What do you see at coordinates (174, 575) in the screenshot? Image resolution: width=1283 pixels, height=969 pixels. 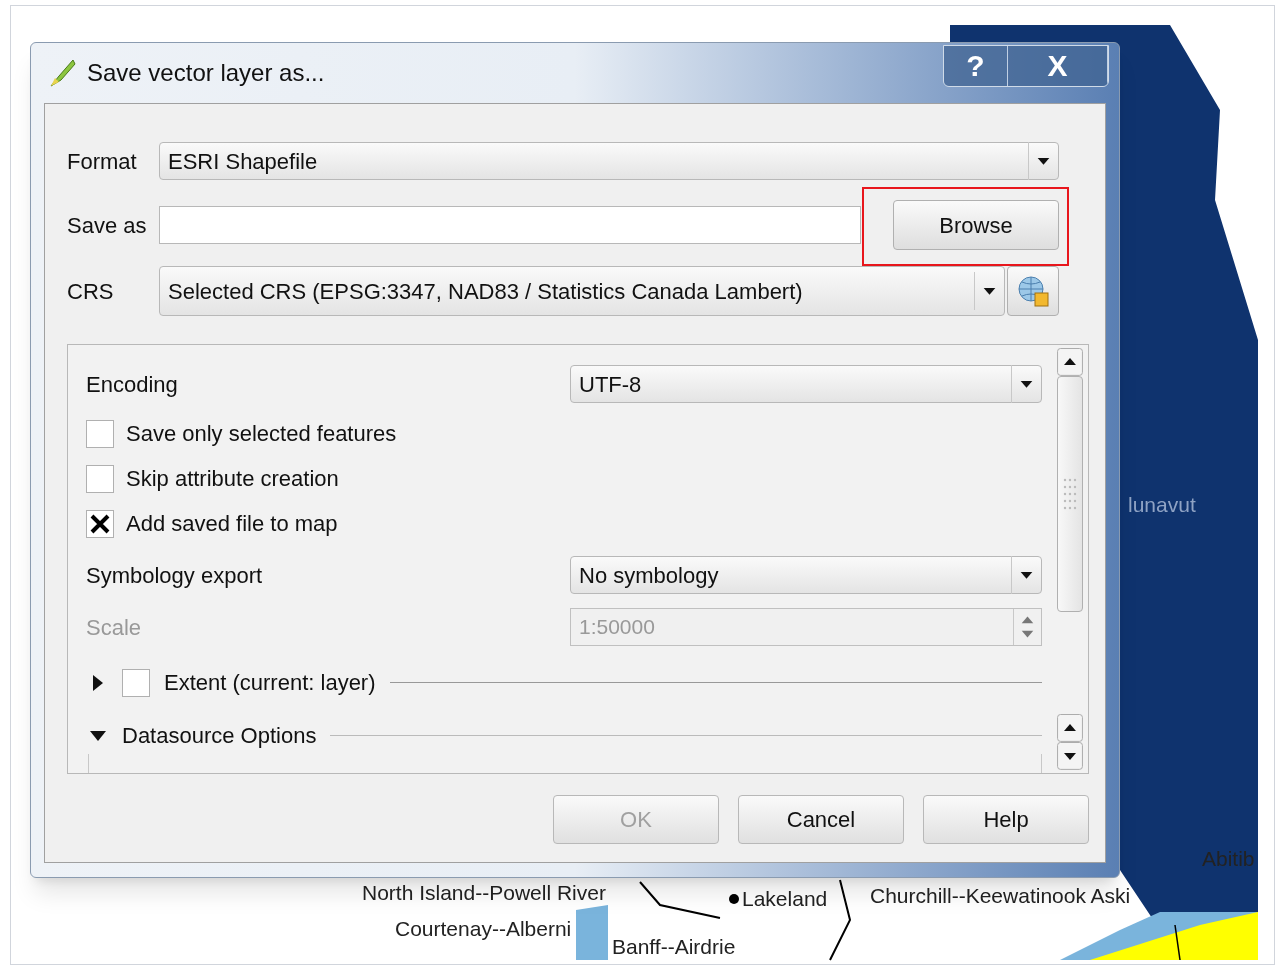 I see `symbology-export-label: Symbology export` at bounding box center [174, 575].